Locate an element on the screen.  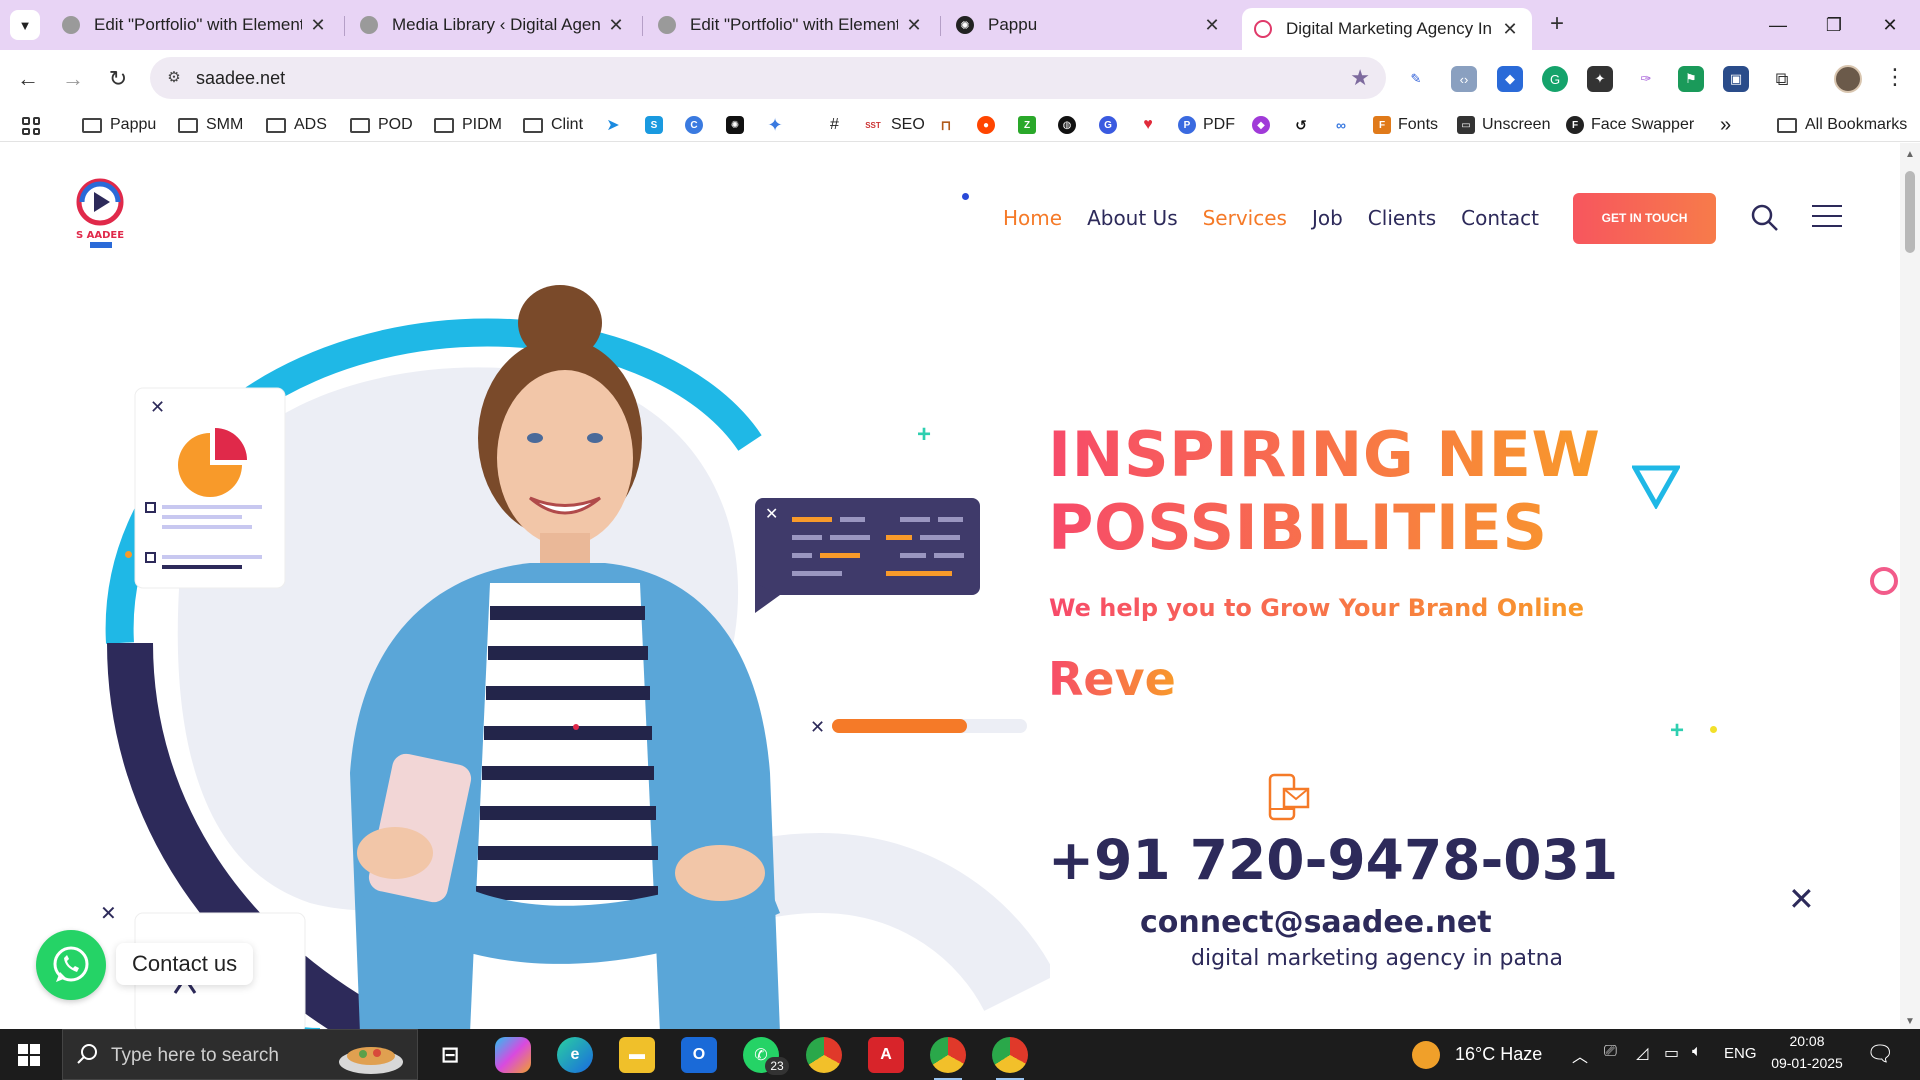
scroll-up-icon: ▲ is located at coordinates (1910, 154).